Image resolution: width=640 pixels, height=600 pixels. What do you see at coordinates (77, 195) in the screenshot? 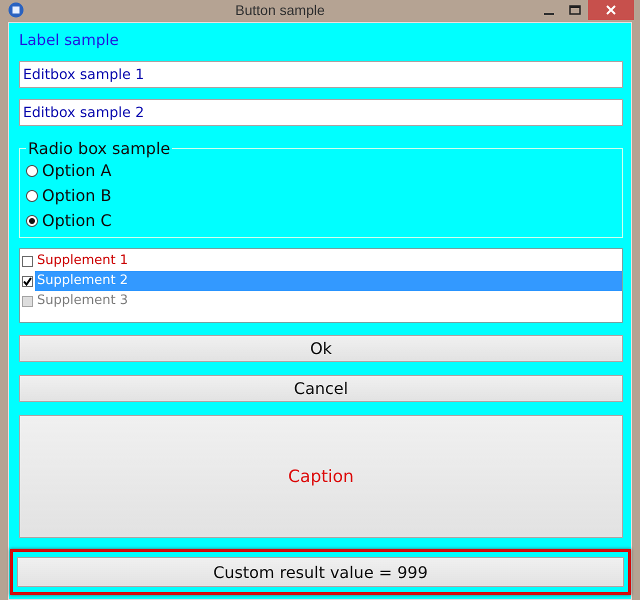
I see `radio-label: Option B` at bounding box center [77, 195].